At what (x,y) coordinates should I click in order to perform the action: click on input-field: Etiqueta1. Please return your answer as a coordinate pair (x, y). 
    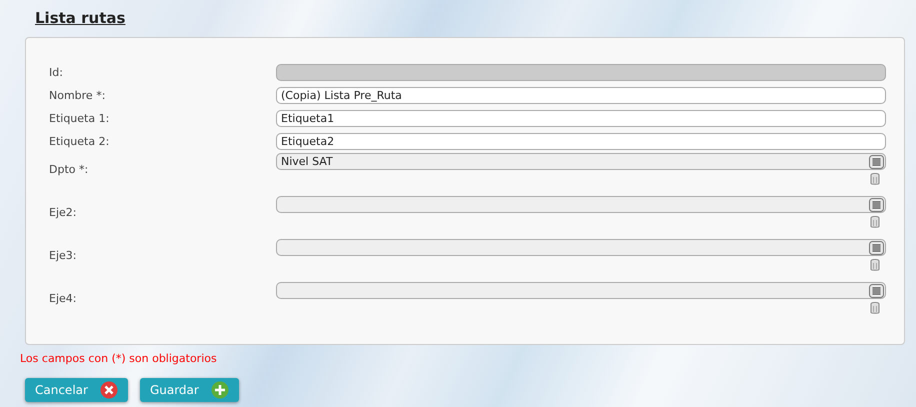
    Looking at the image, I should click on (581, 118).